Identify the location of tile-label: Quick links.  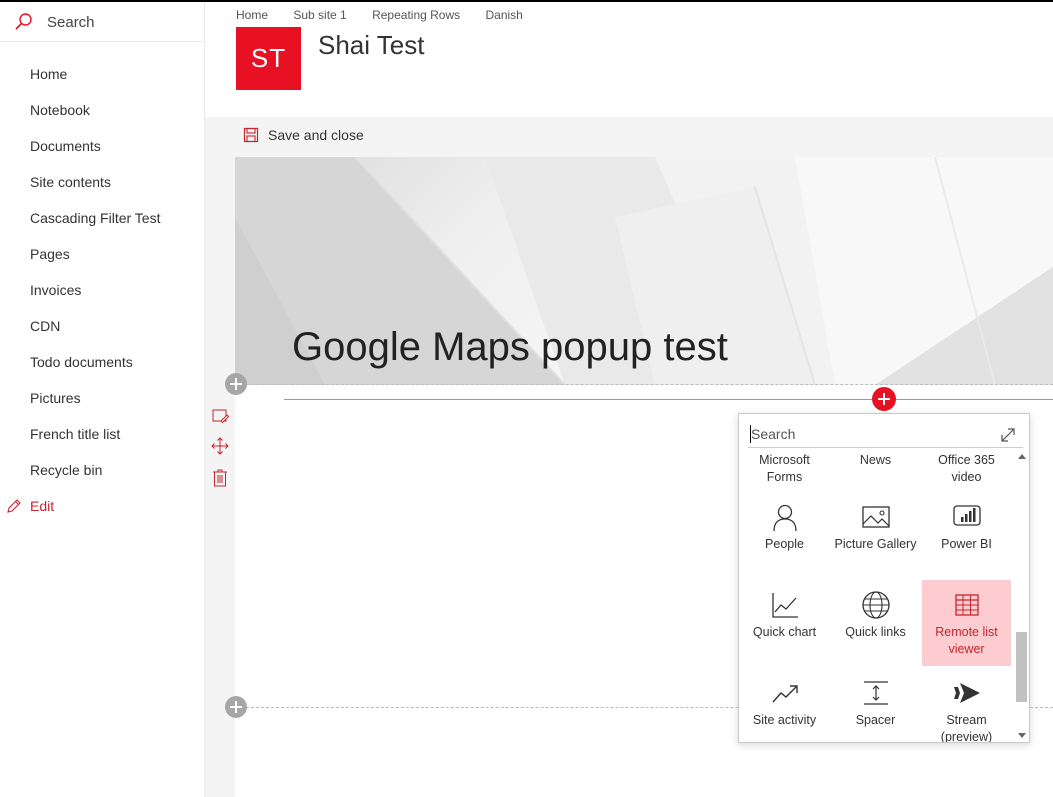
(875, 632).